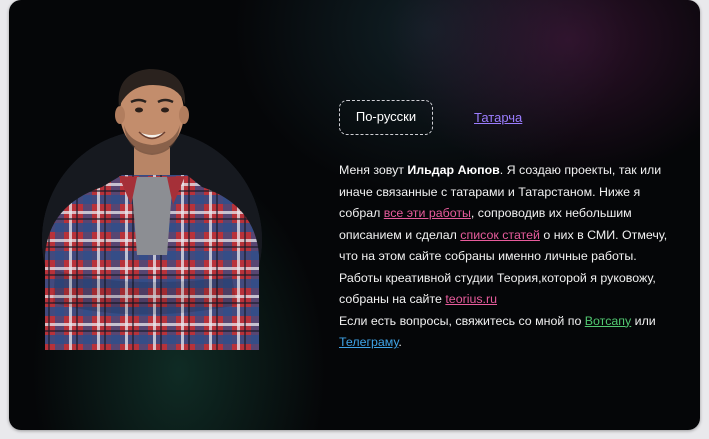 Image resolution: width=709 pixels, height=439 pixels. What do you see at coordinates (471, 299) in the screenshot?
I see `studio-link: teorius.ru` at bounding box center [471, 299].